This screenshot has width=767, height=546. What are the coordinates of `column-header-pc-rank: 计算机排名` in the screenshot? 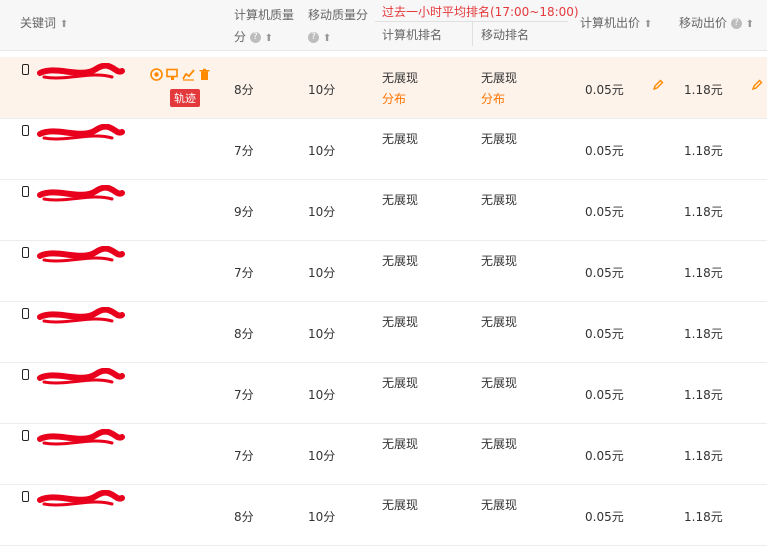 It's located at (412, 35).